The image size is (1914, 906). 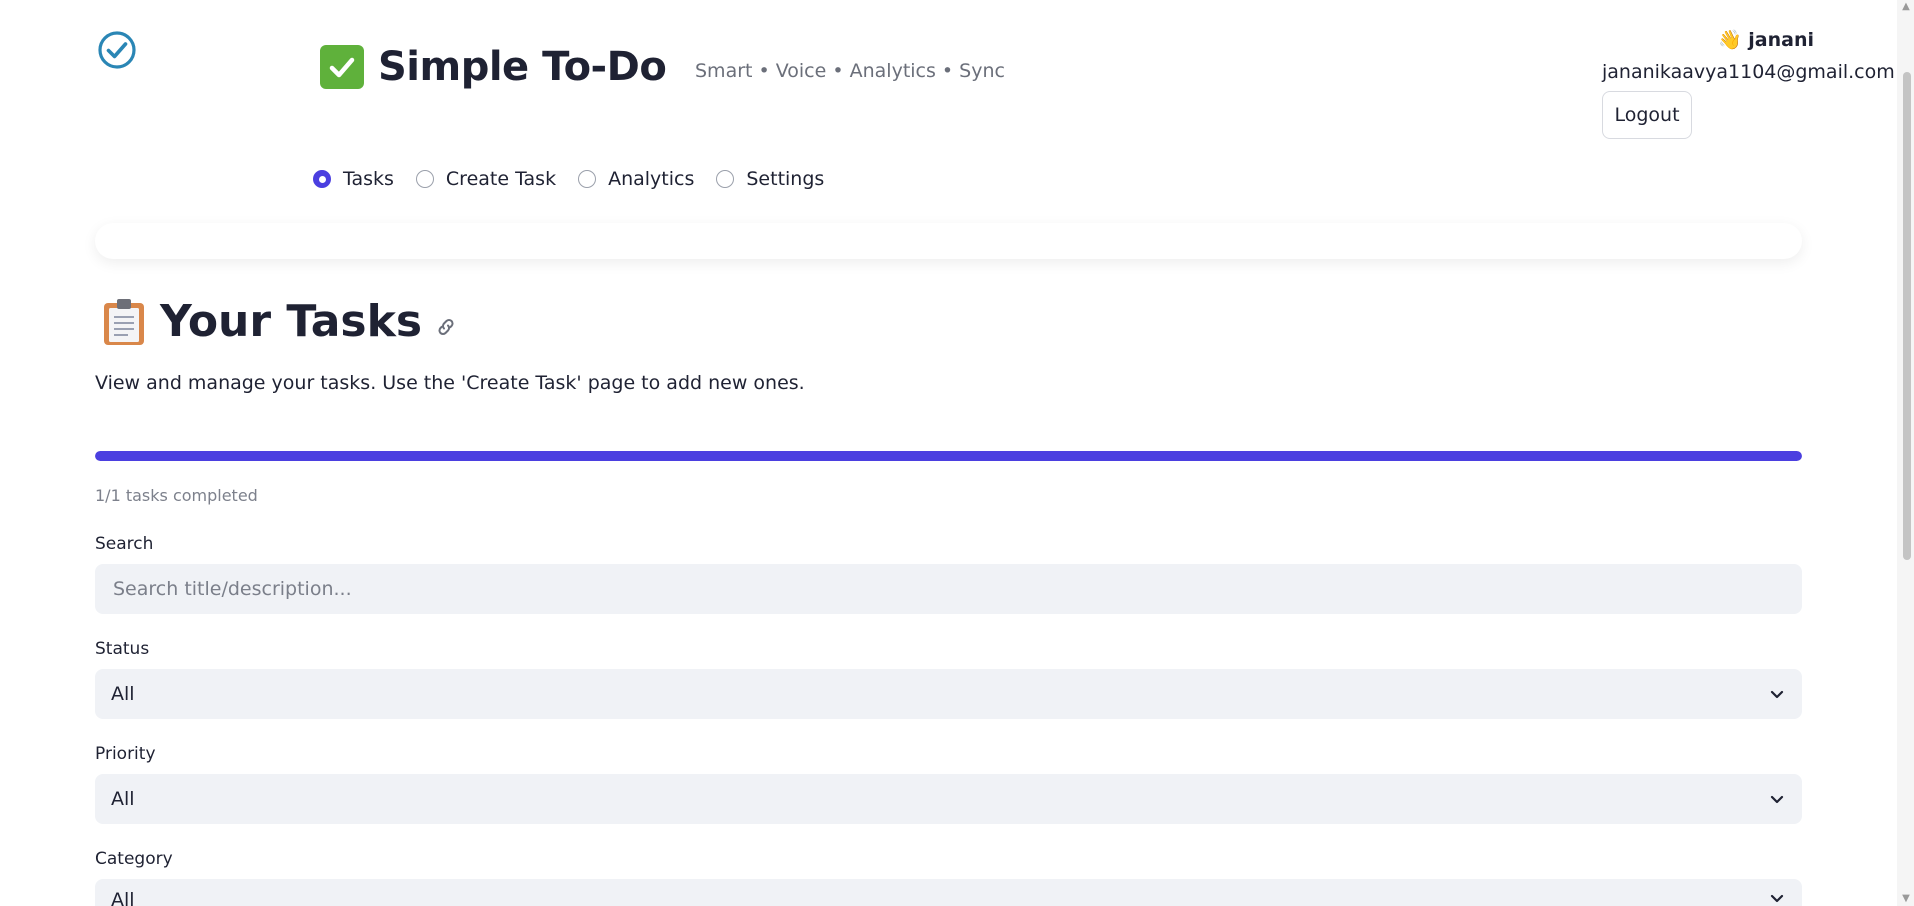 I want to click on search-label: Search, so click(x=124, y=544).